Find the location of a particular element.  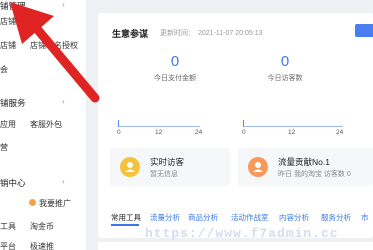

info-title: 流量贡献No.1 is located at coordinates (304, 162).